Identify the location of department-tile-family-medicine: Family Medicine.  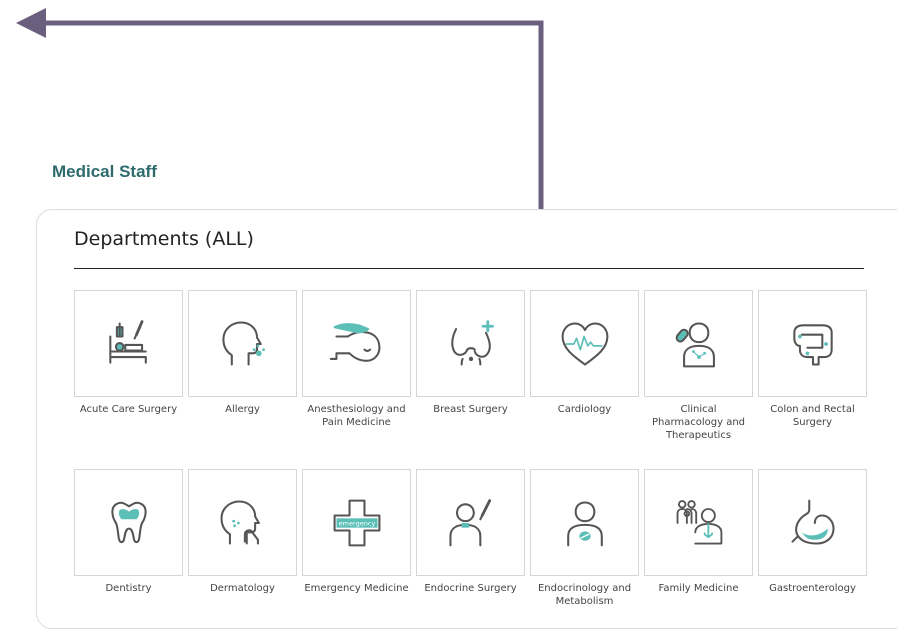
(698, 532).